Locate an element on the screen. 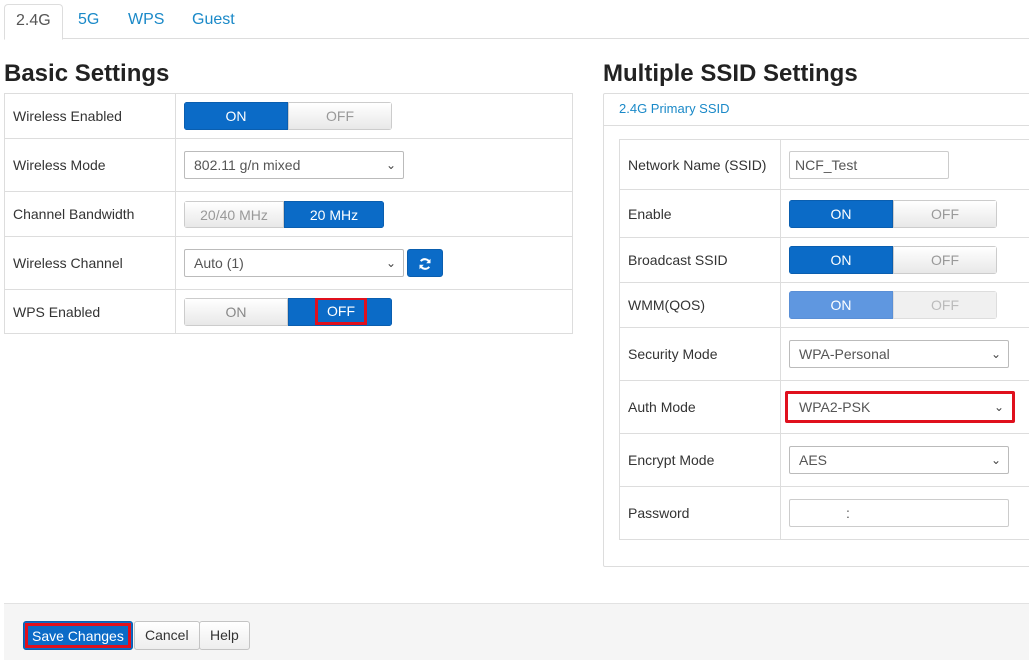 This screenshot has width=1029, height=660. broadcast-on: ON is located at coordinates (841, 260).